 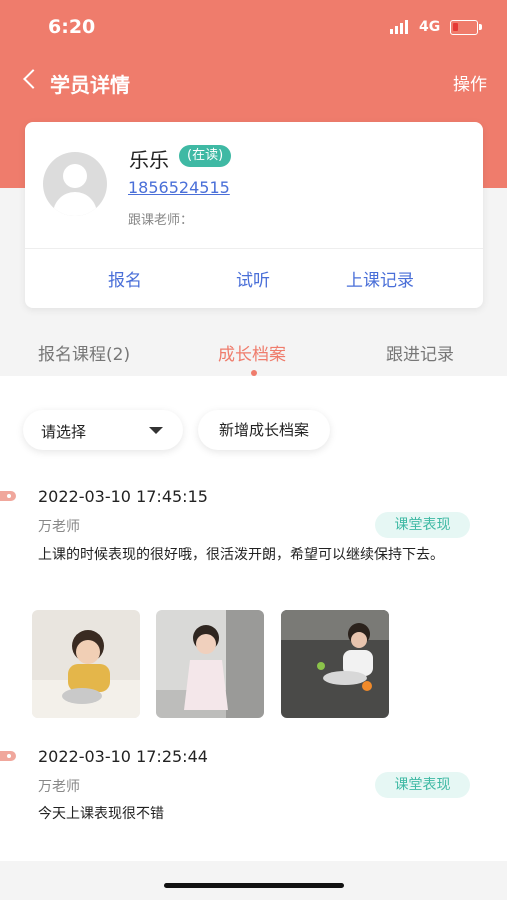 What do you see at coordinates (123, 756) in the screenshot?
I see `record-time: 2022-03-10 17:25:44` at bounding box center [123, 756].